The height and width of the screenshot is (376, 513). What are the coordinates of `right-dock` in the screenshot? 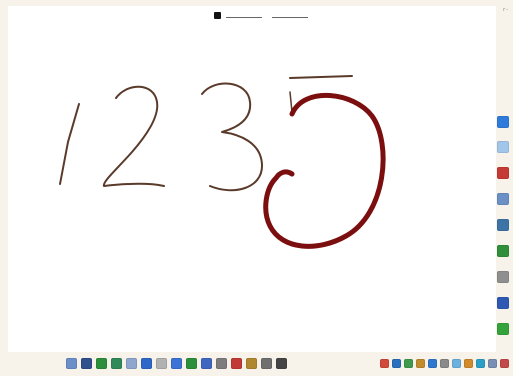 It's located at (503, 228).